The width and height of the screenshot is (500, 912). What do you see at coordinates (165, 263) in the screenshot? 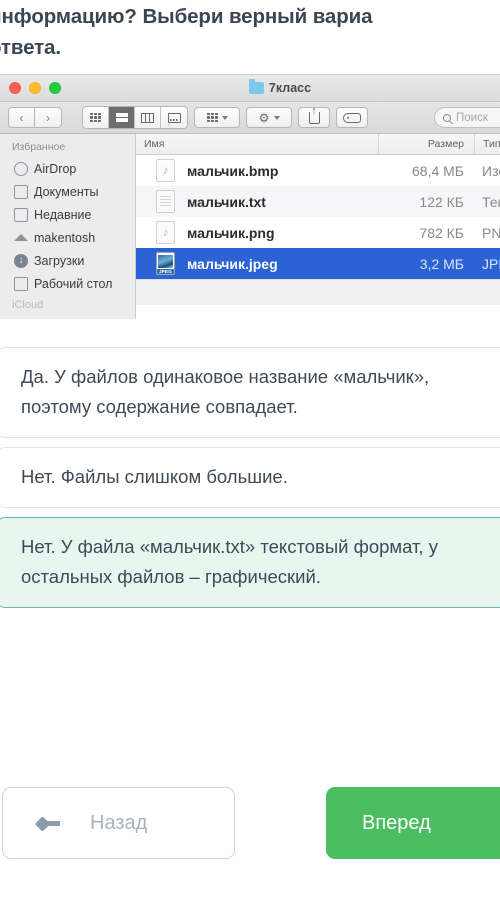
I see `jpeg-file-icon` at bounding box center [165, 263].